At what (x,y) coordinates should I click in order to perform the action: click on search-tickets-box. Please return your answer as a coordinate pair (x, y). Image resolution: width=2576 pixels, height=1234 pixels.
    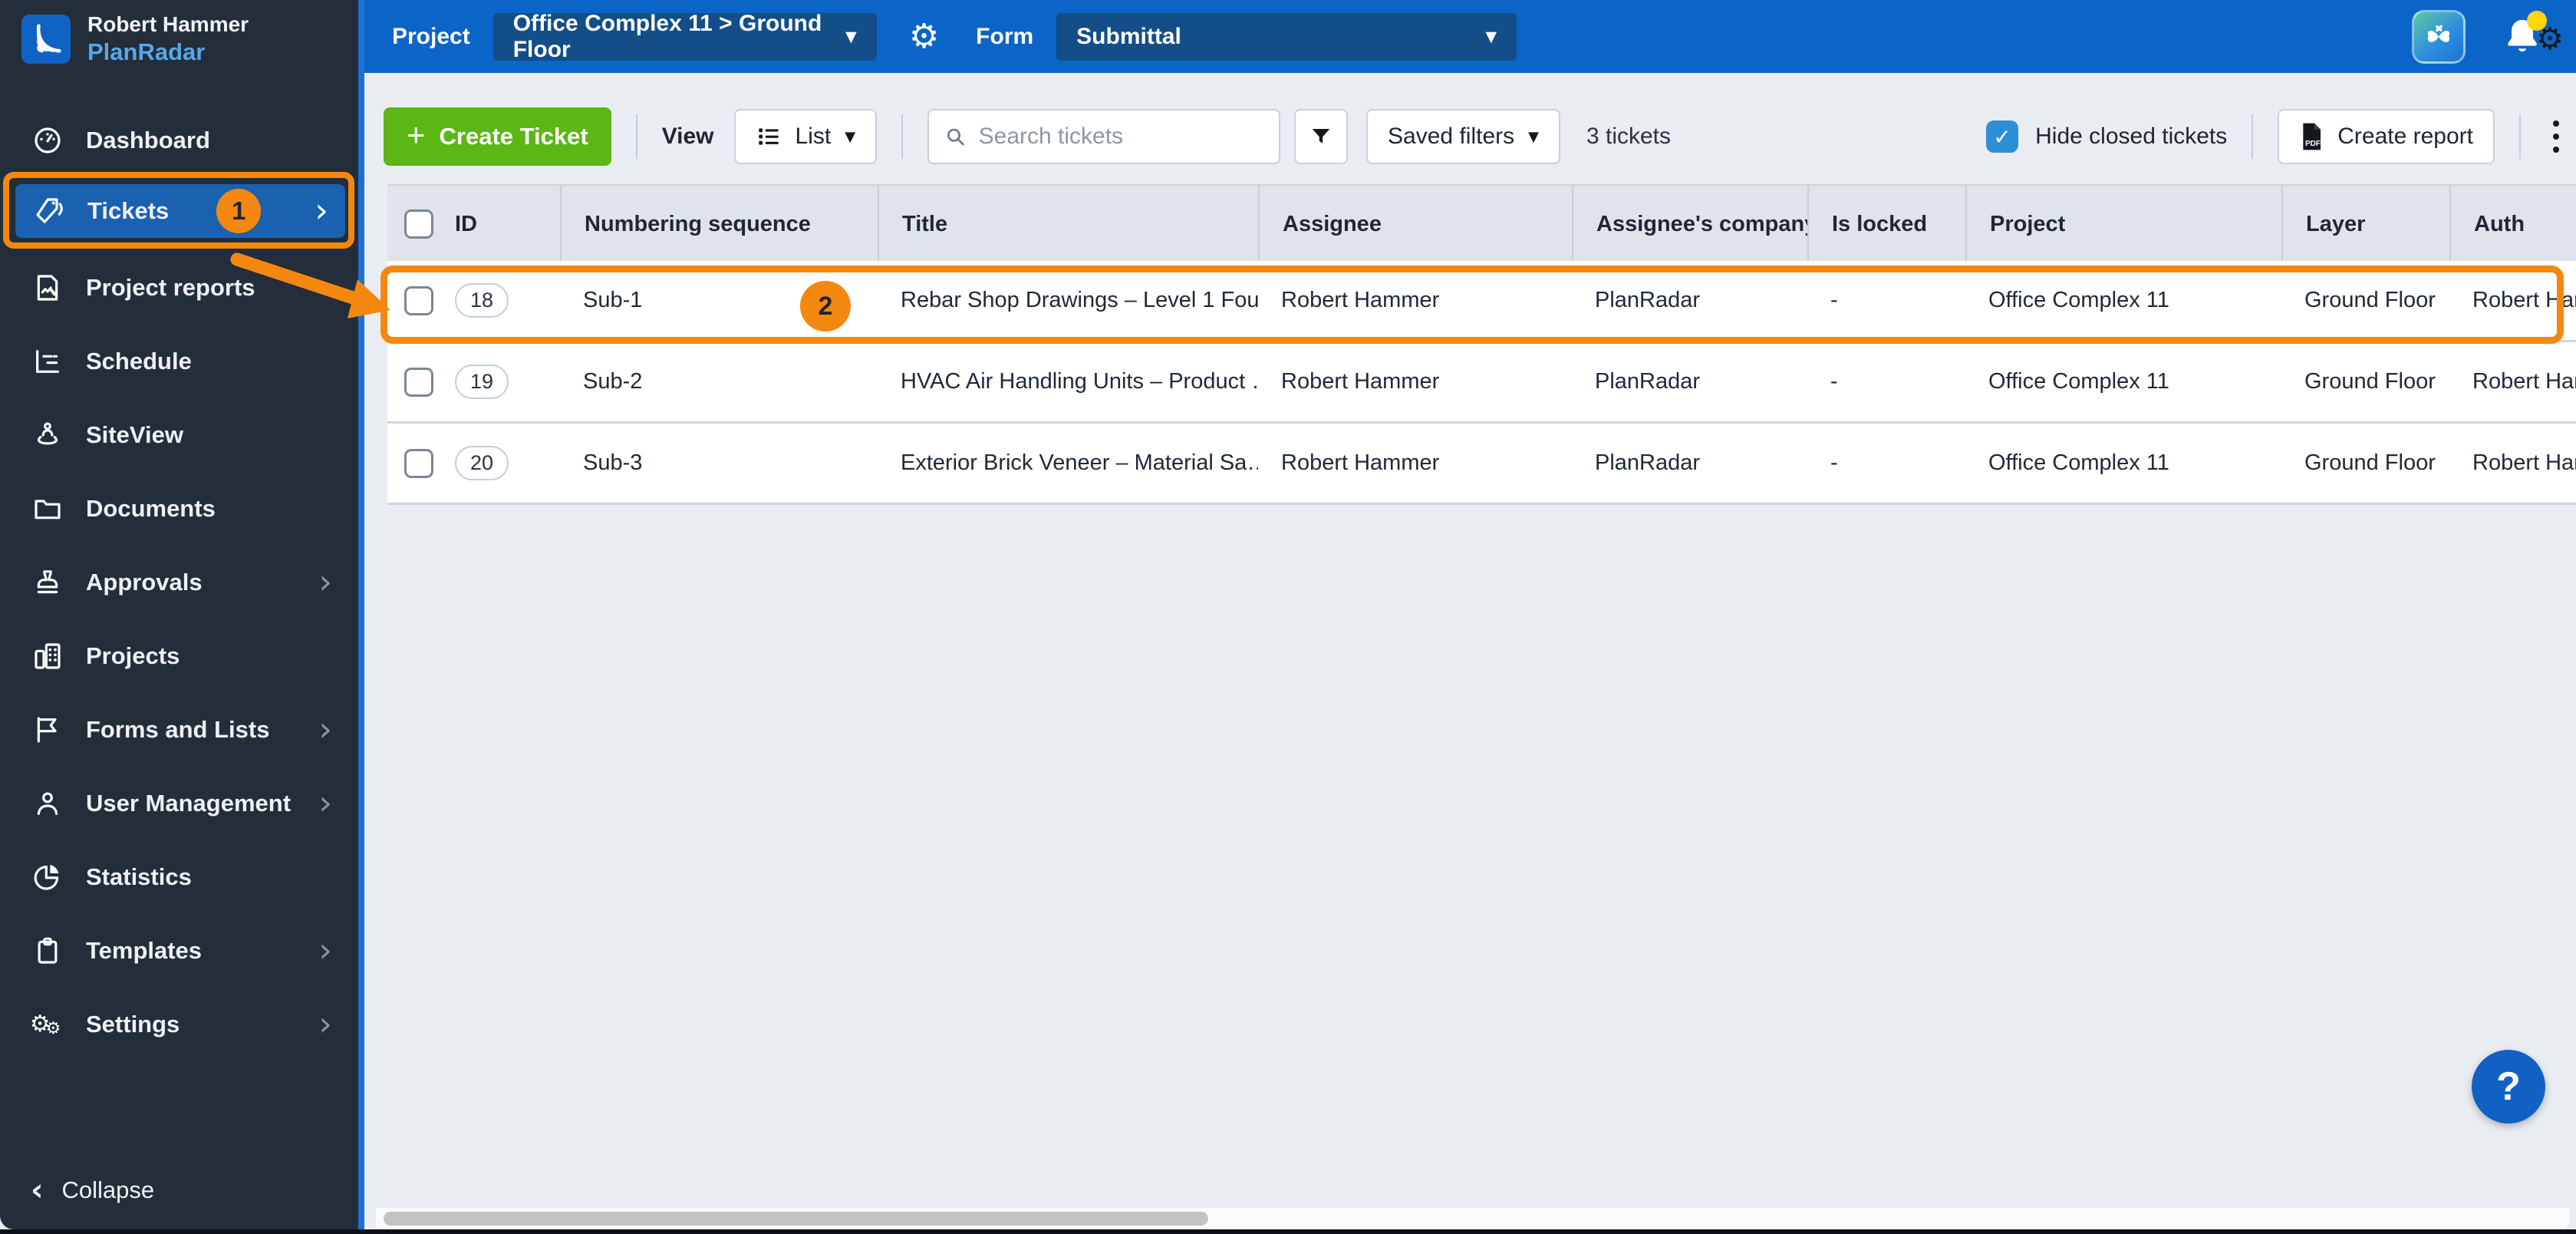
    Looking at the image, I should click on (1104, 136).